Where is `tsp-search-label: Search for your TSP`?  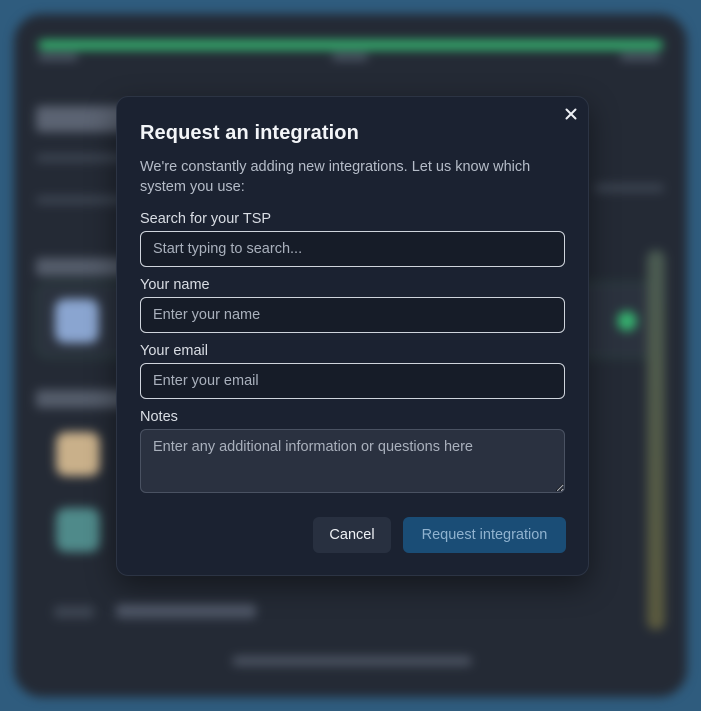 tsp-search-label: Search for your TSP is located at coordinates (206, 219).